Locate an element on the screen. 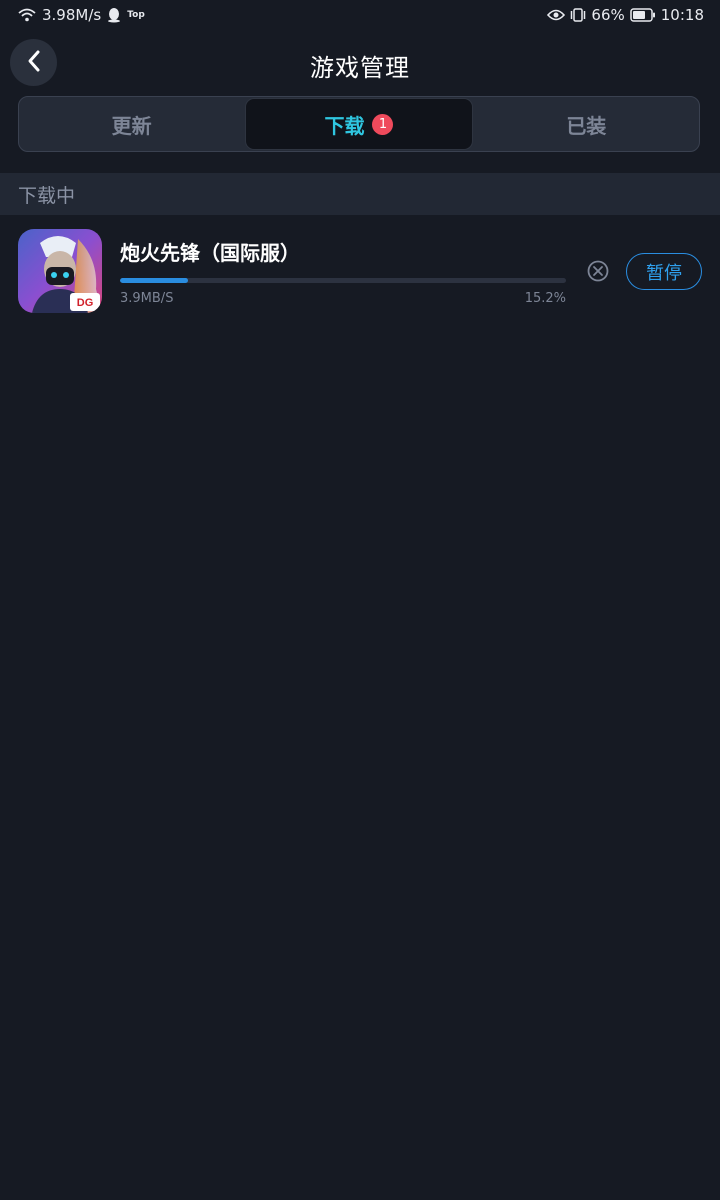 This screenshot has height=1200, width=720. tab-bar: 更新 下载 1 已装 is located at coordinates (359, 124).